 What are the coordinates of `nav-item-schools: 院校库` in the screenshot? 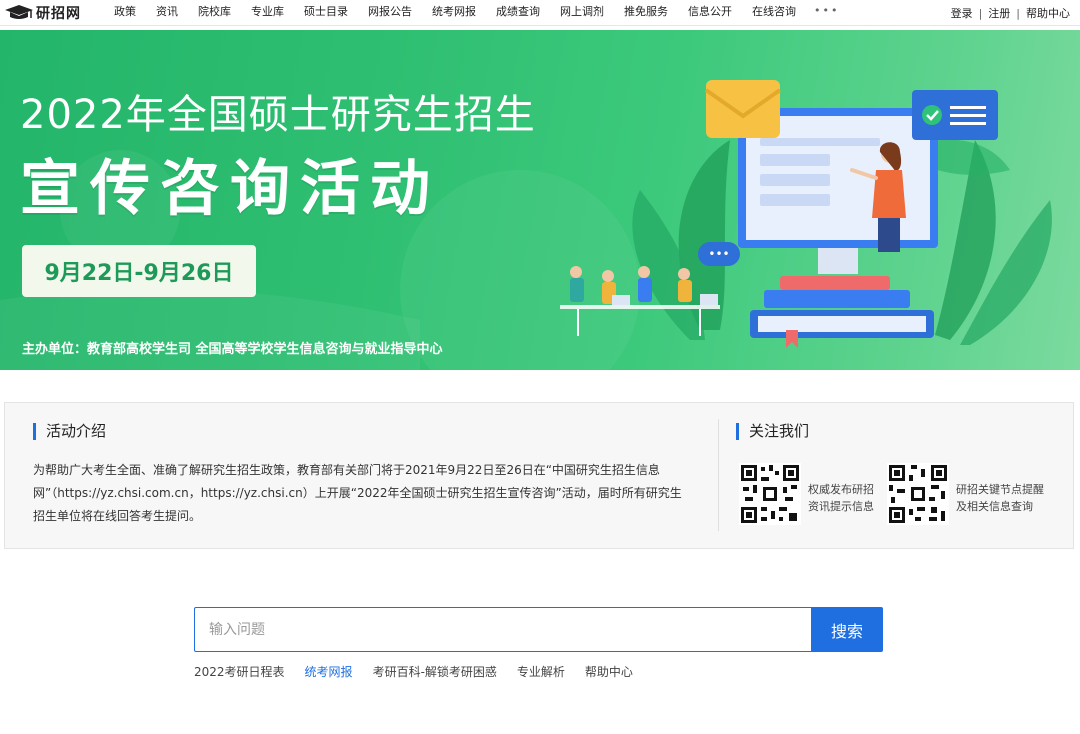 It's located at (214, 13).